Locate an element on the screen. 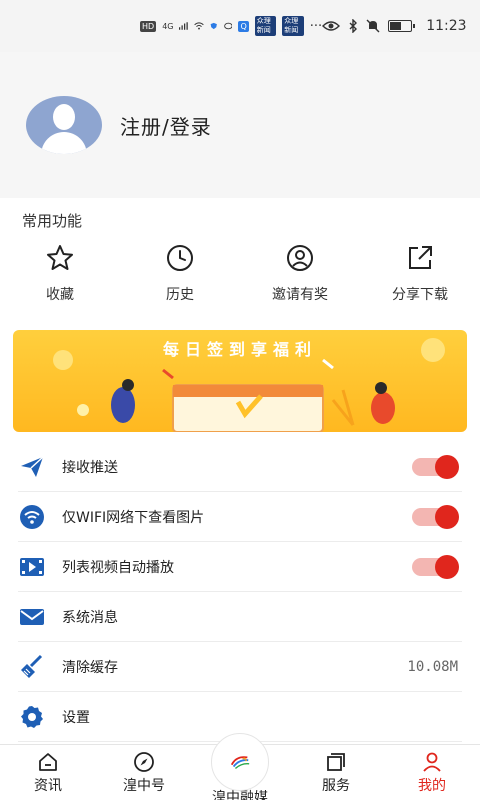 Image resolution: width=480 pixels, height=800 pixels. invite-reward-button: 邀请有奖 is located at coordinates (300, 273).